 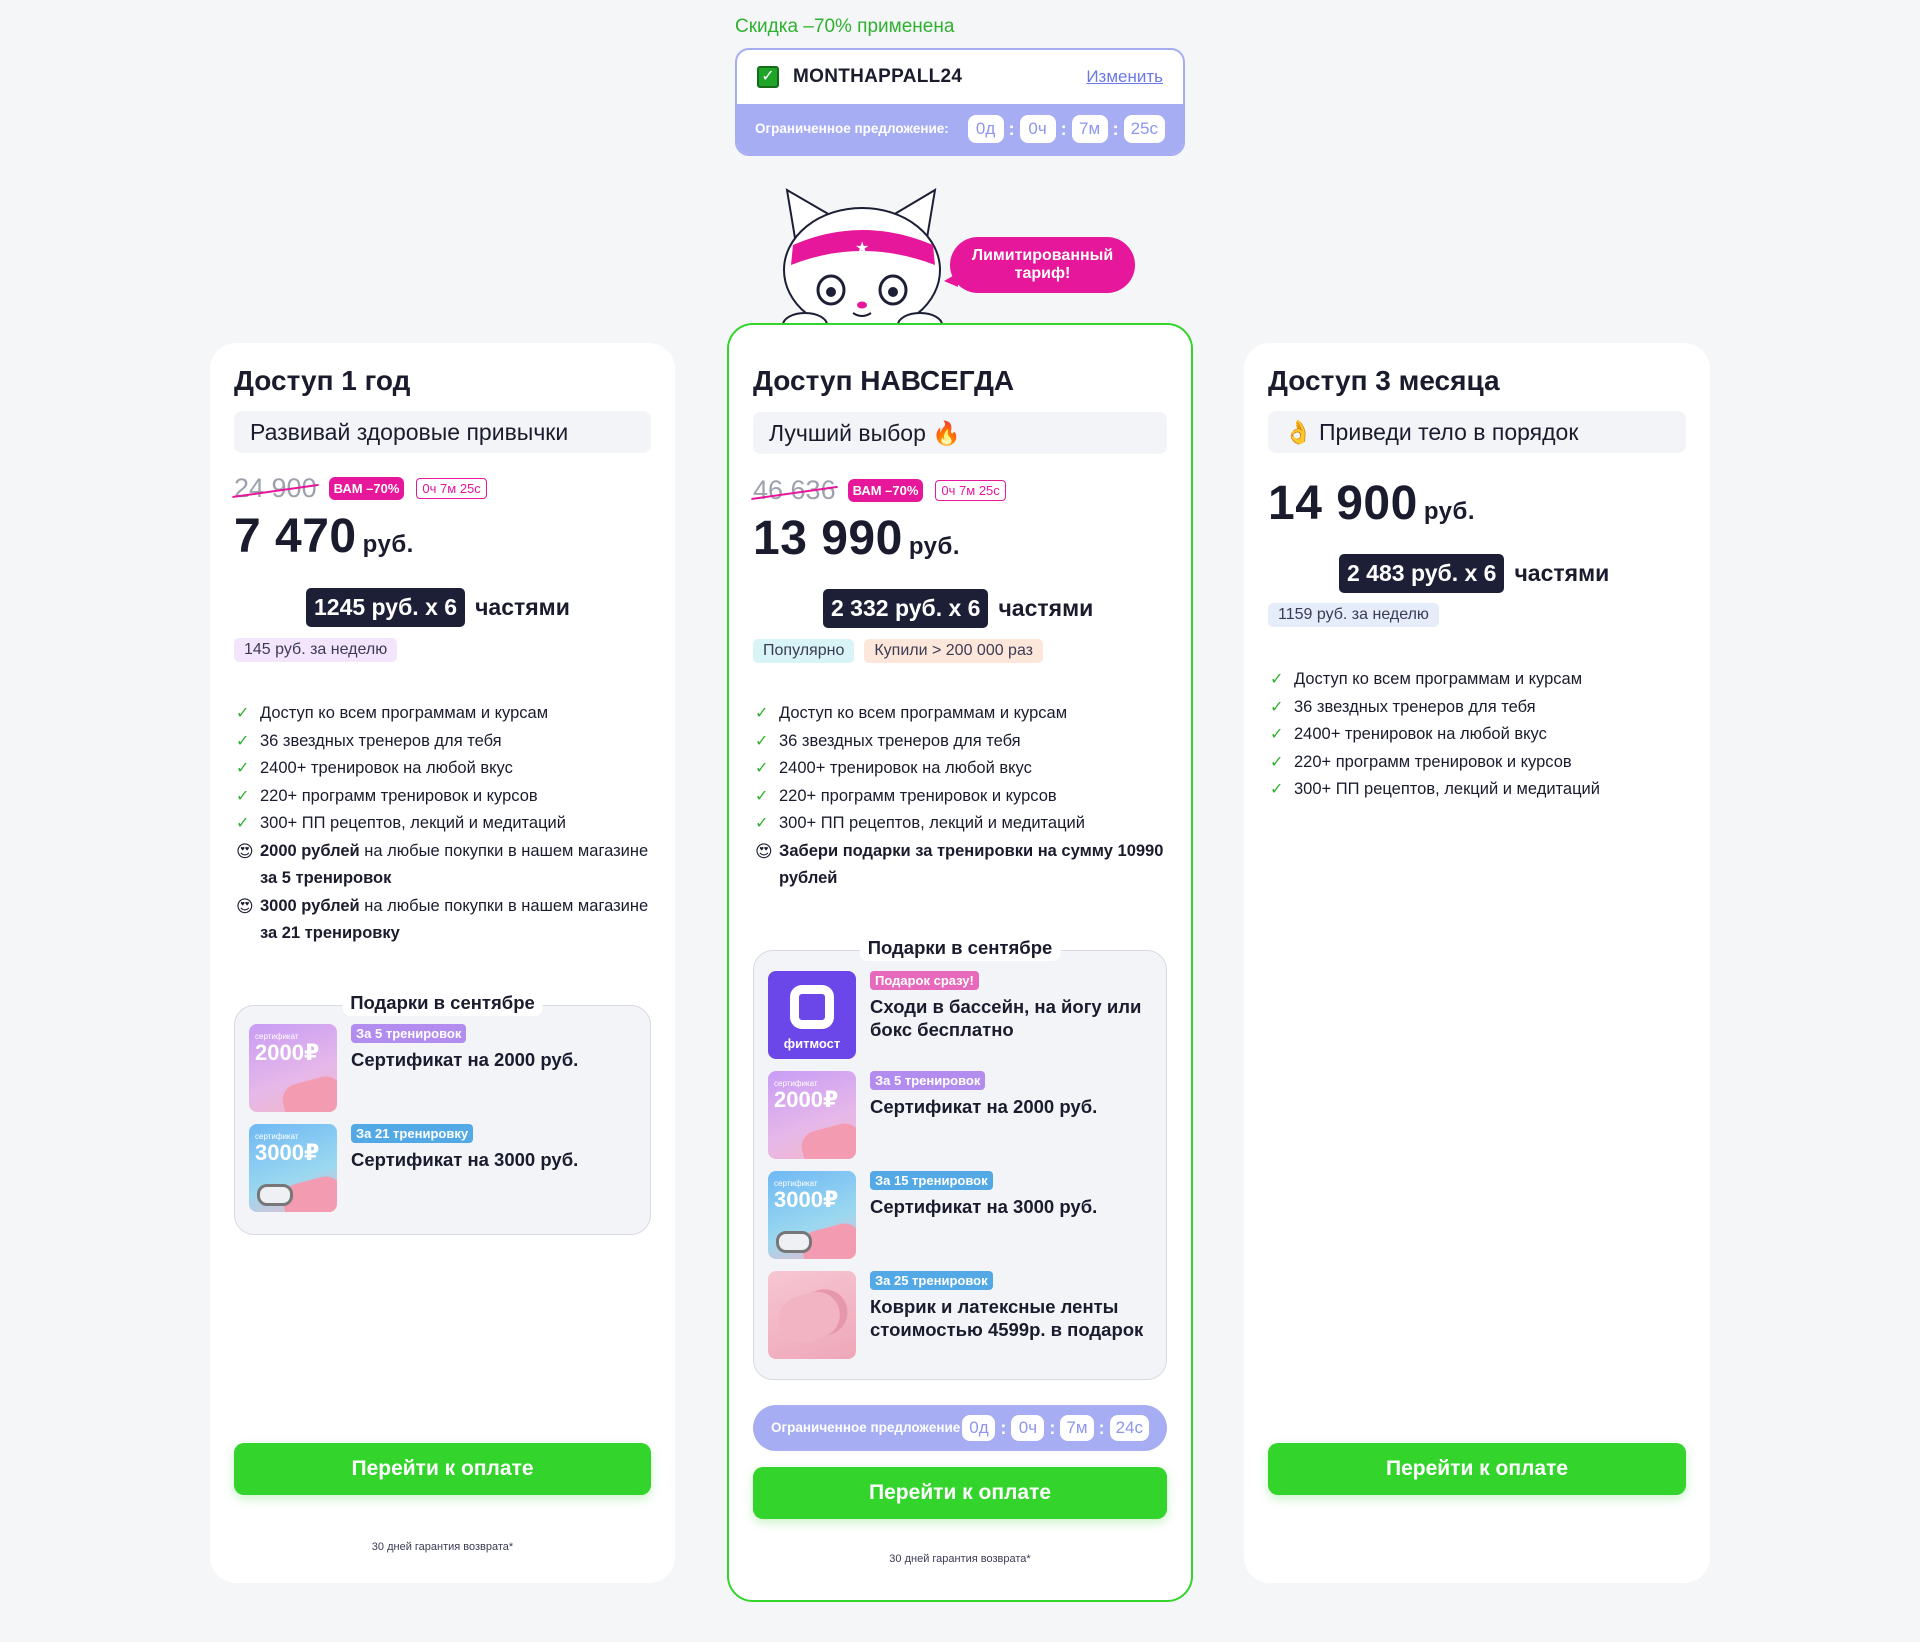 What do you see at coordinates (812, 1315) in the screenshot?
I see `yoga-mat-image` at bounding box center [812, 1315].